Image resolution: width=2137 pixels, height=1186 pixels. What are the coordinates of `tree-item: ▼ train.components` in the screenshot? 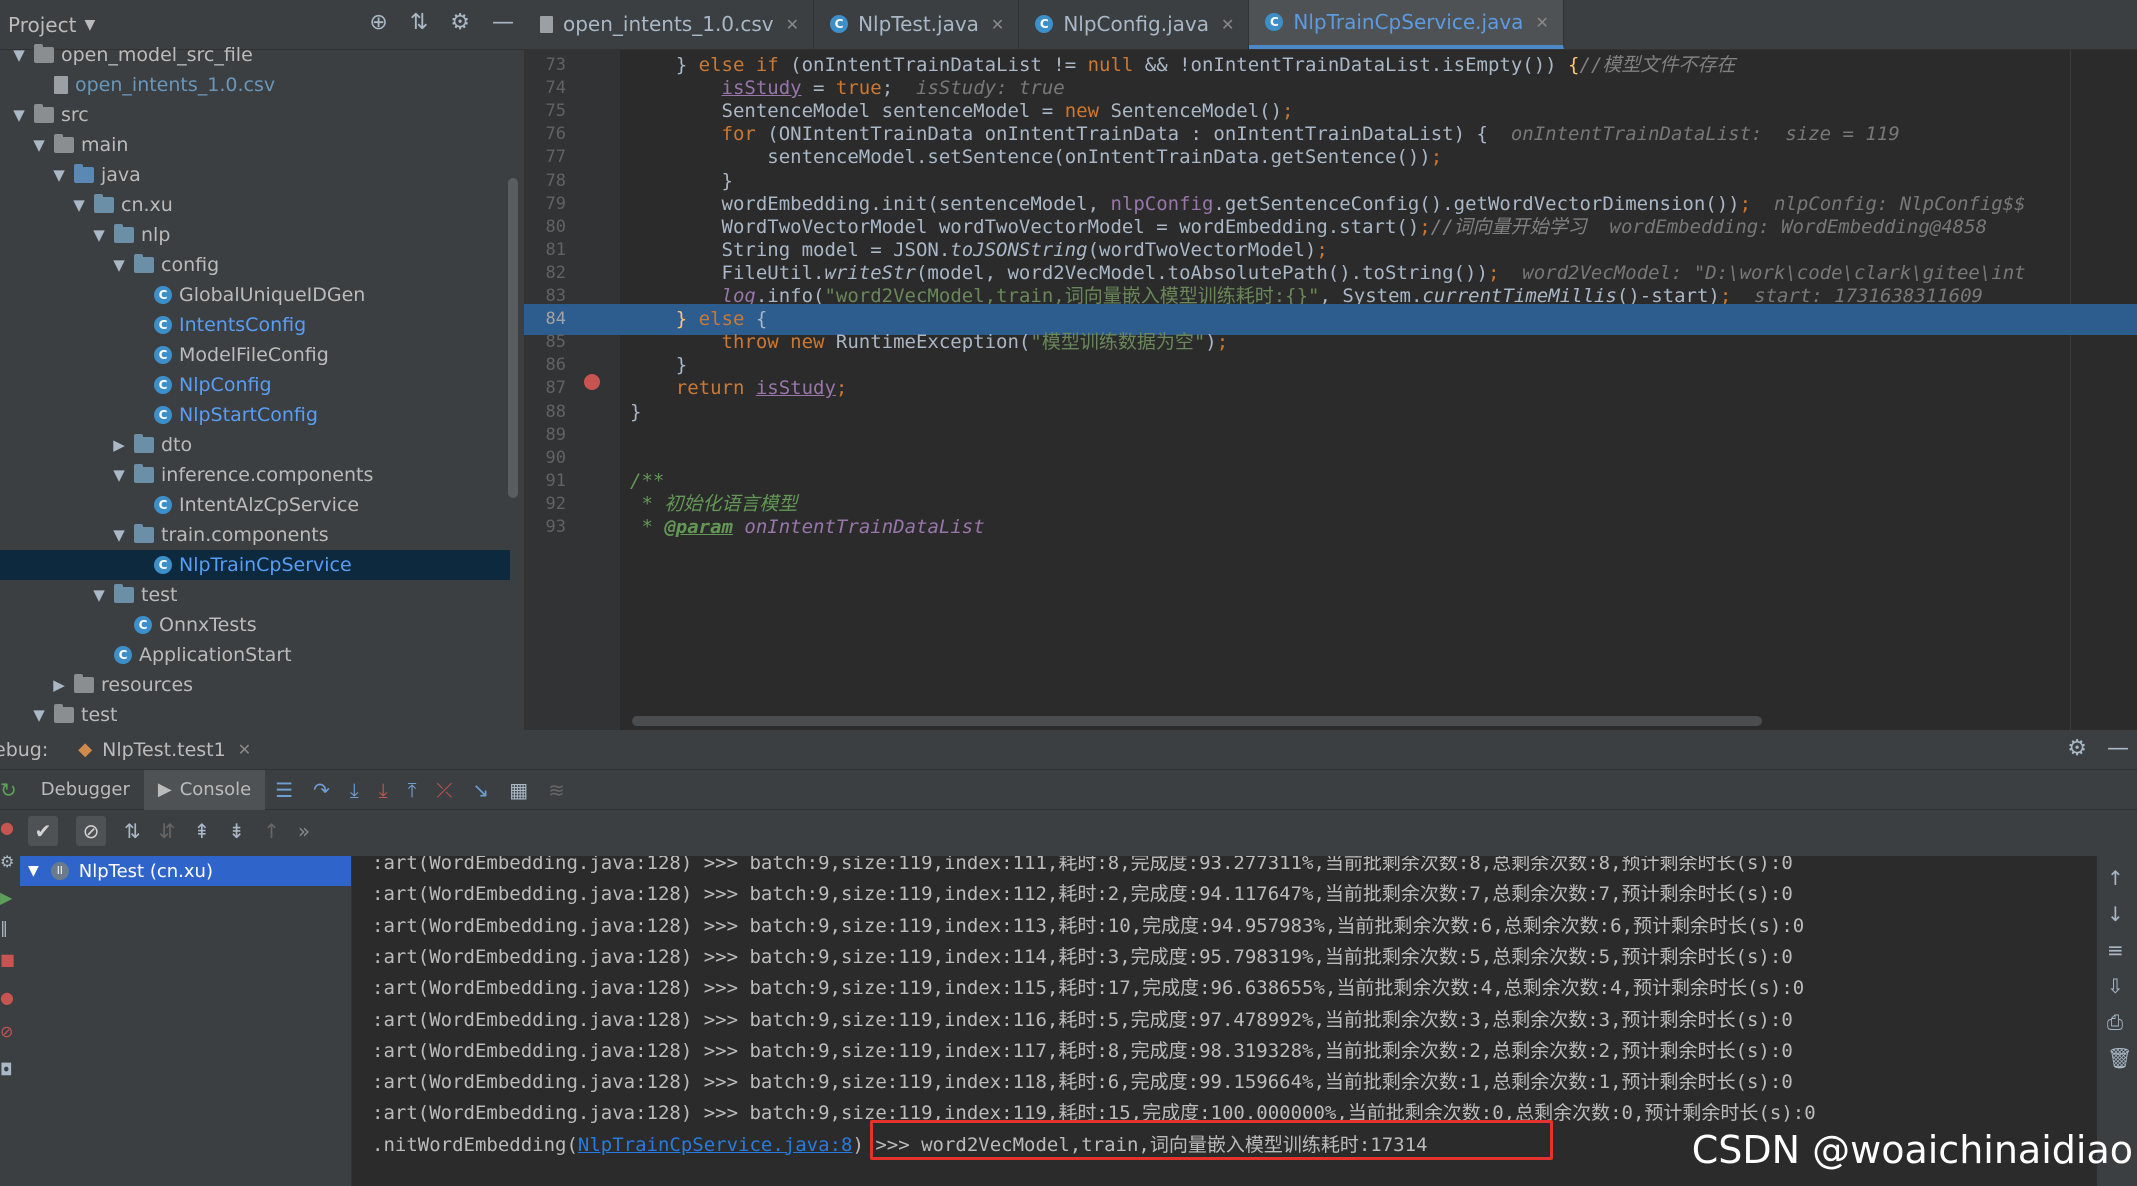 It's located at (255, 535).